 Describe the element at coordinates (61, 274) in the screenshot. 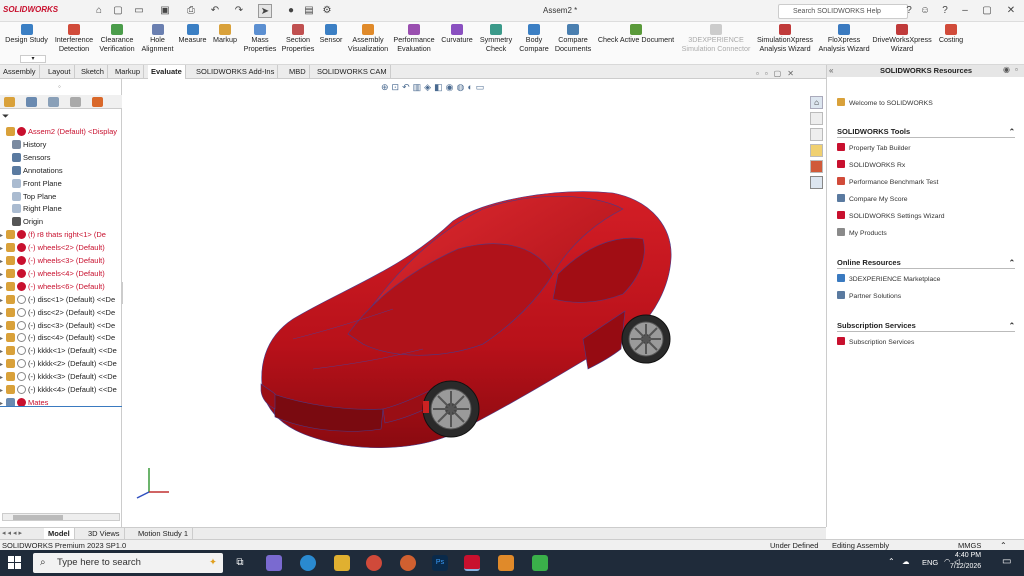

I see `tree-item: ▸ (-) wheels<4> (Default)` at that location.